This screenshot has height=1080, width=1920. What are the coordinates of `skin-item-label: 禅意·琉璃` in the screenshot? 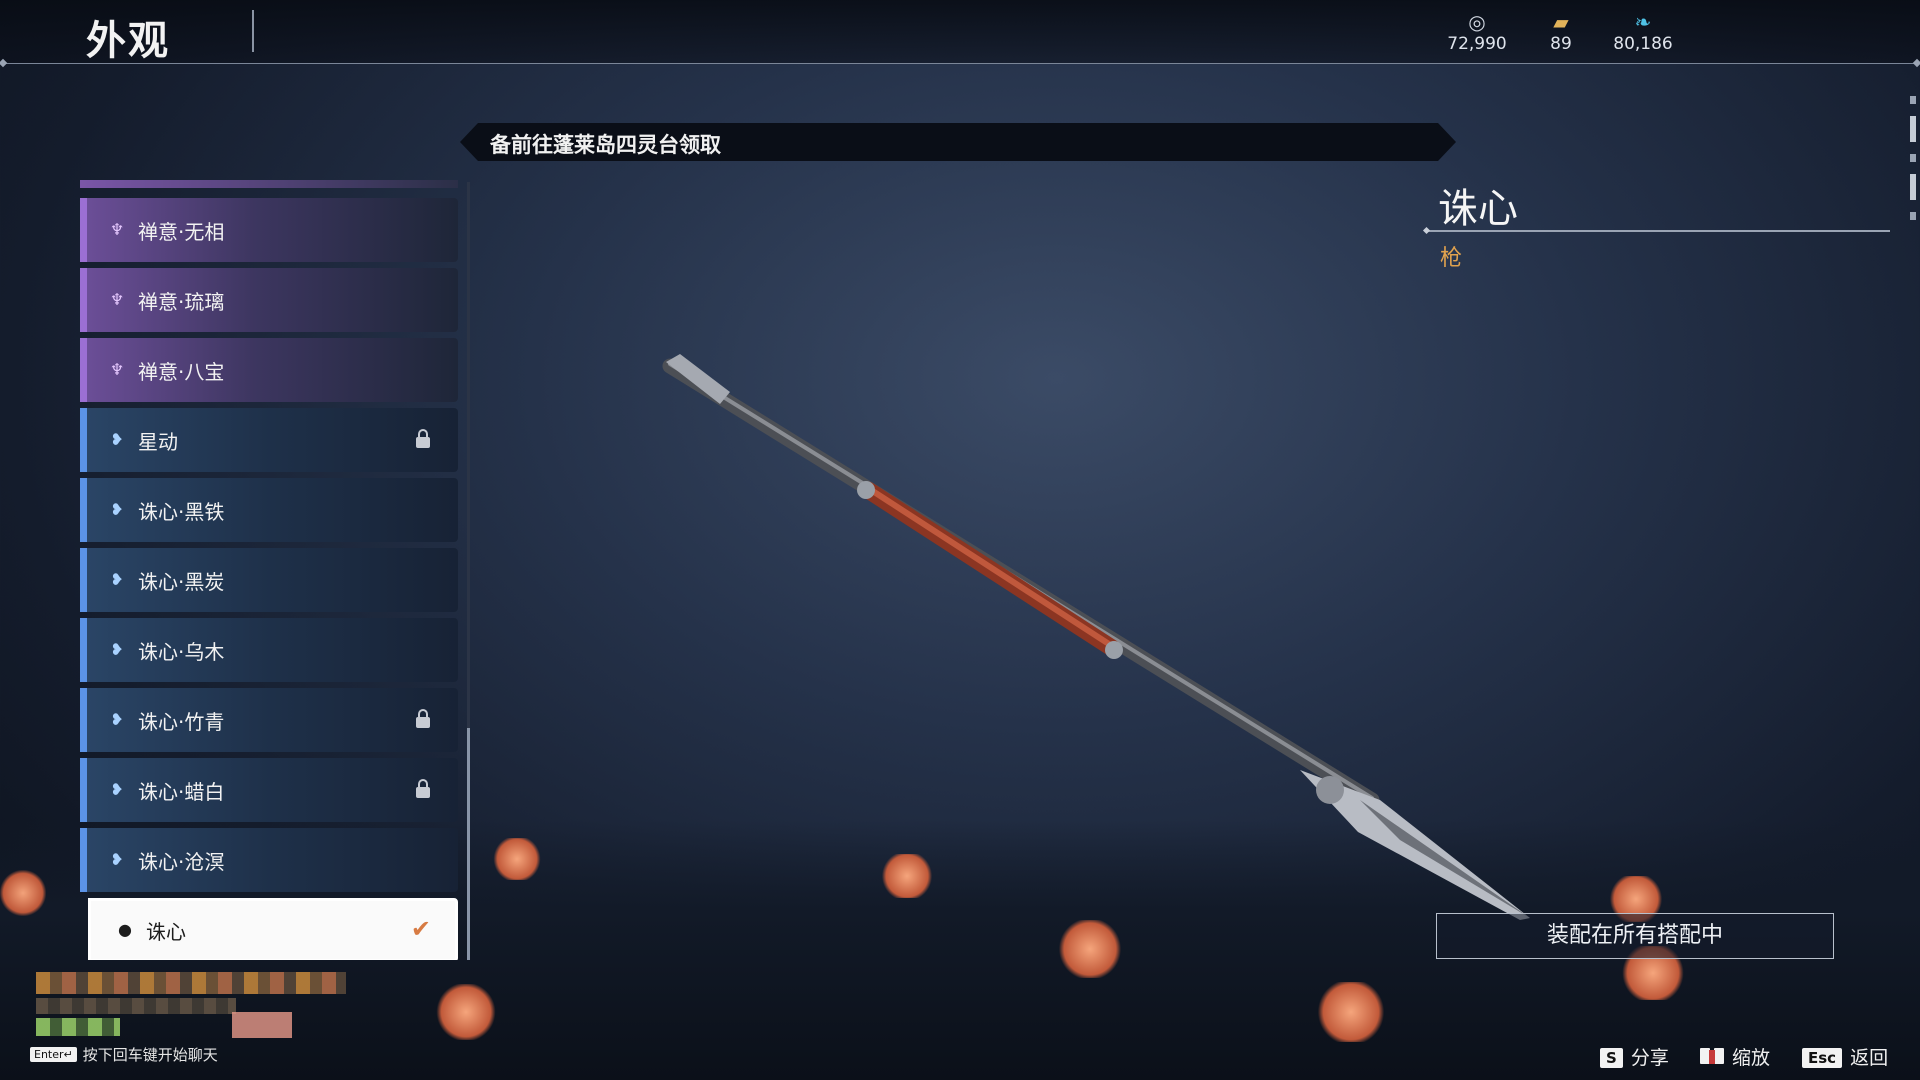 It's located at (181, 302).